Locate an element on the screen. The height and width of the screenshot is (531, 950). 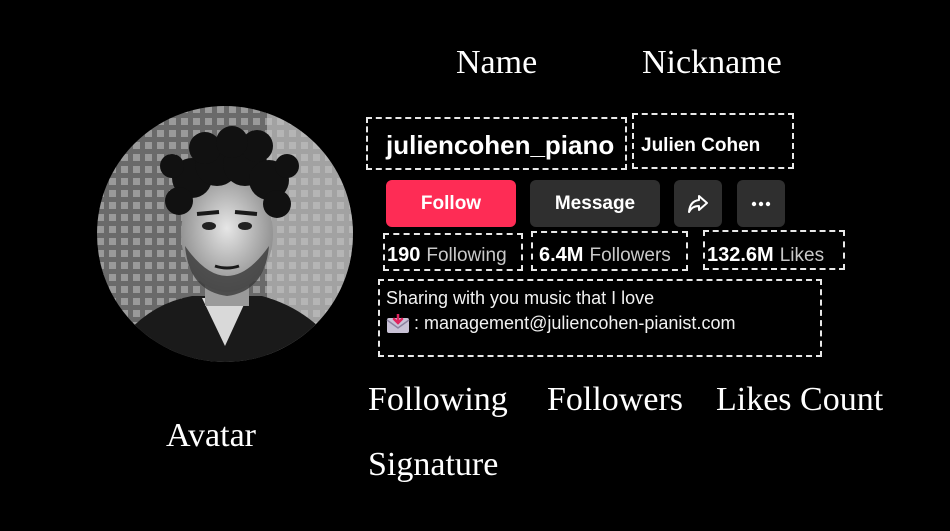
more-icon is located at coordinates (761, 203).